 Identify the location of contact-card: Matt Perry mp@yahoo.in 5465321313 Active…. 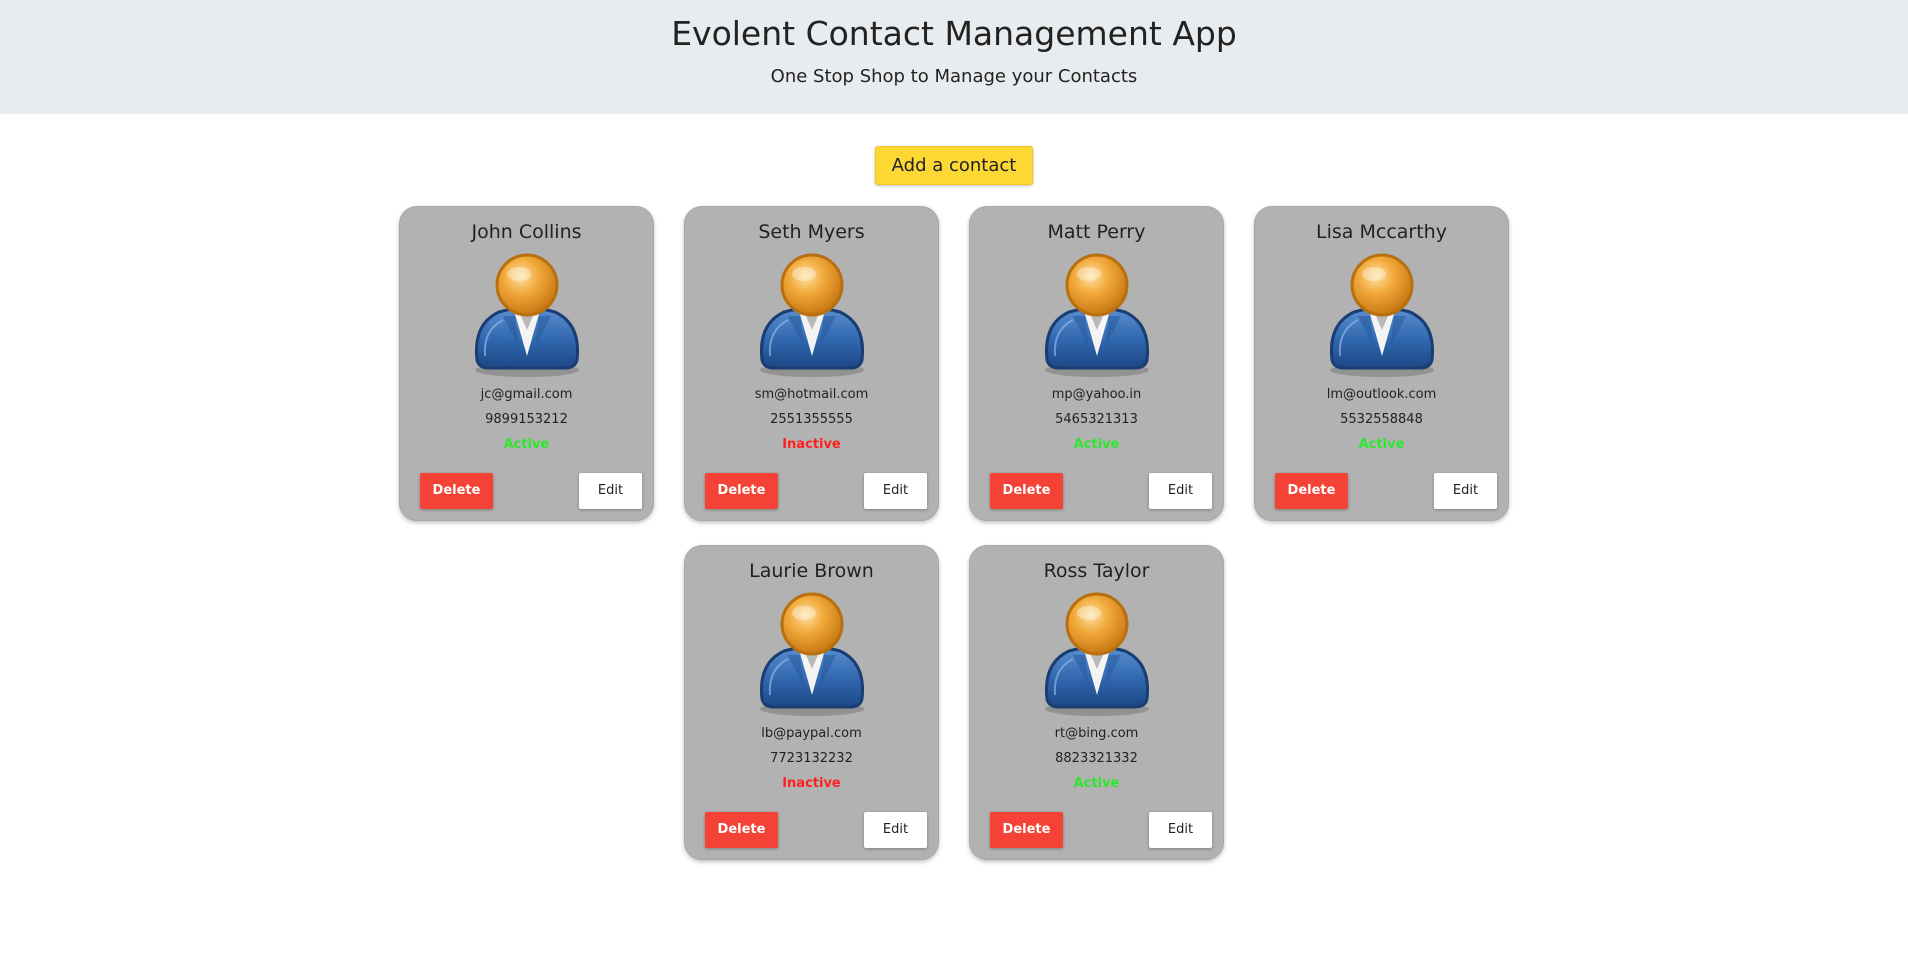
(1096, 363).